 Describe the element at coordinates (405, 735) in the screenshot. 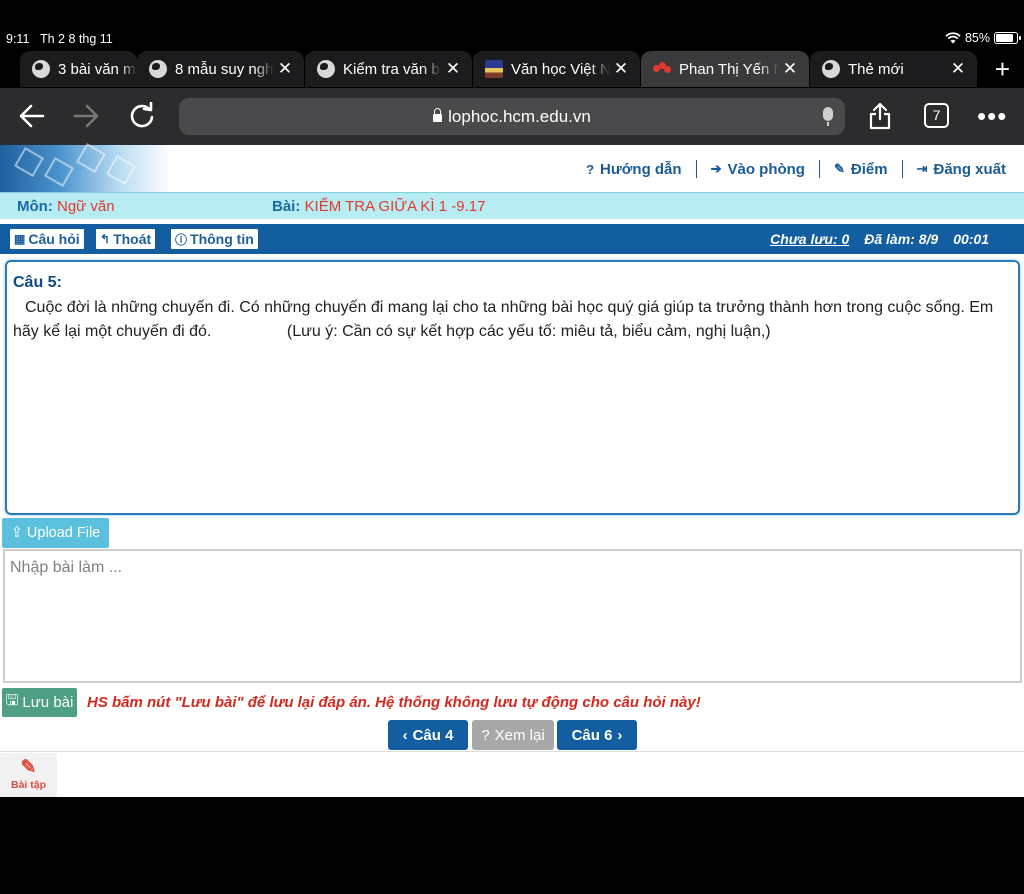

I see `chevron-left-icon: ‹` at that location.